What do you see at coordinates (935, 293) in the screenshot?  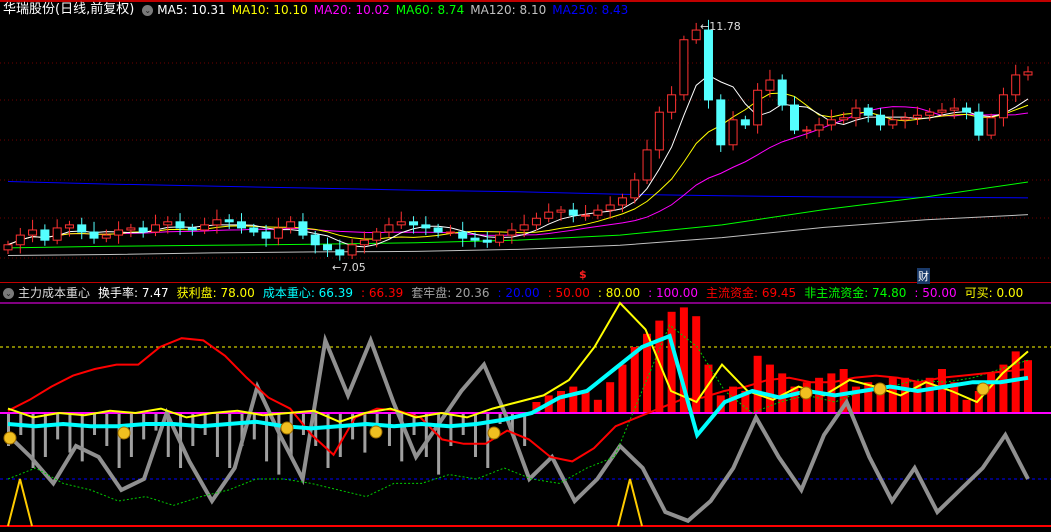 I see `indicator-legend-item: : 50.00` at bounding box center [935, 293].